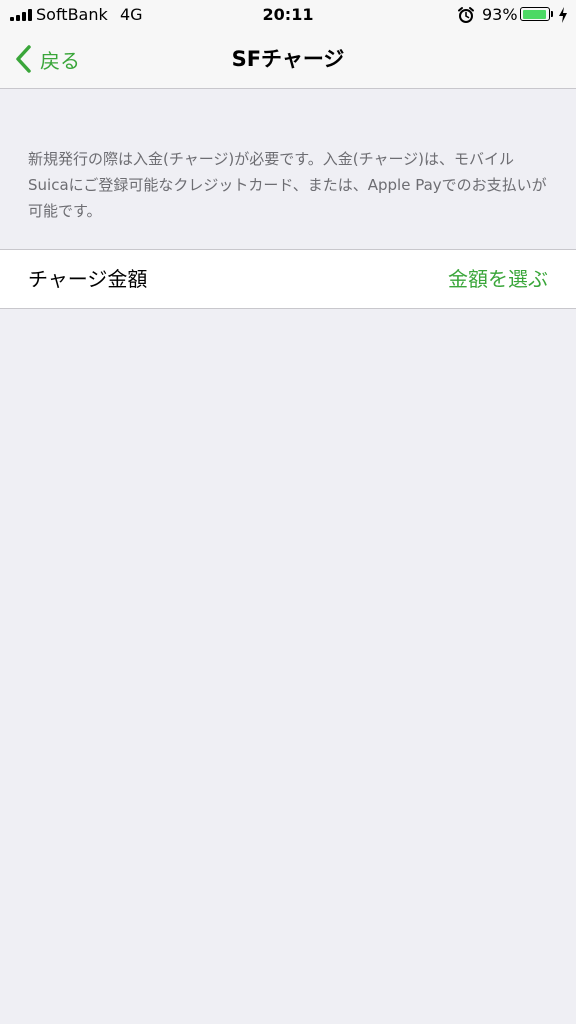 The height and width of the screenshot is (1024, 576). Describe the element at coordinates (552, 14) in the screenshot. I see `battery-tip` at that location.